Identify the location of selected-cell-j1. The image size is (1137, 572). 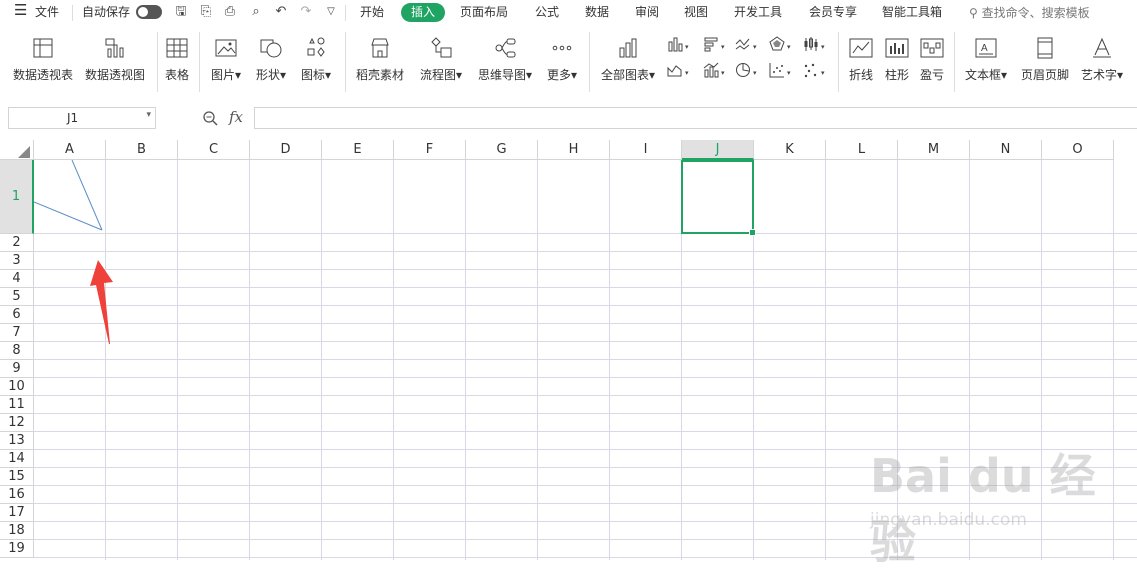
(718, 198).